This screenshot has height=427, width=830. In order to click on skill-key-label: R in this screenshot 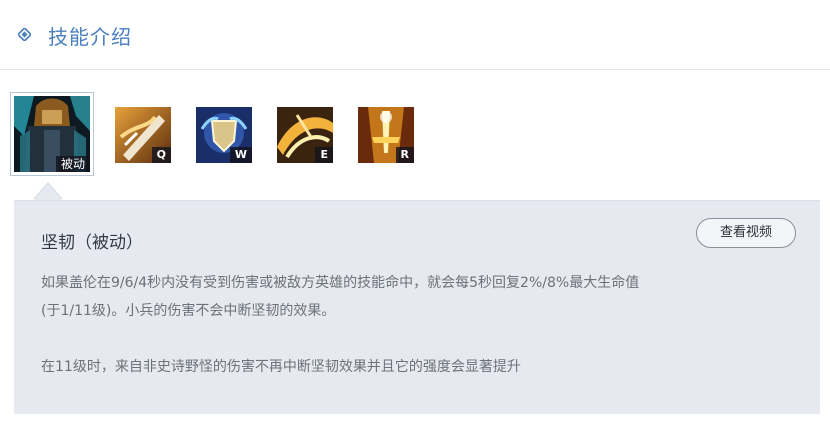, I will do `click(404, 155)`.